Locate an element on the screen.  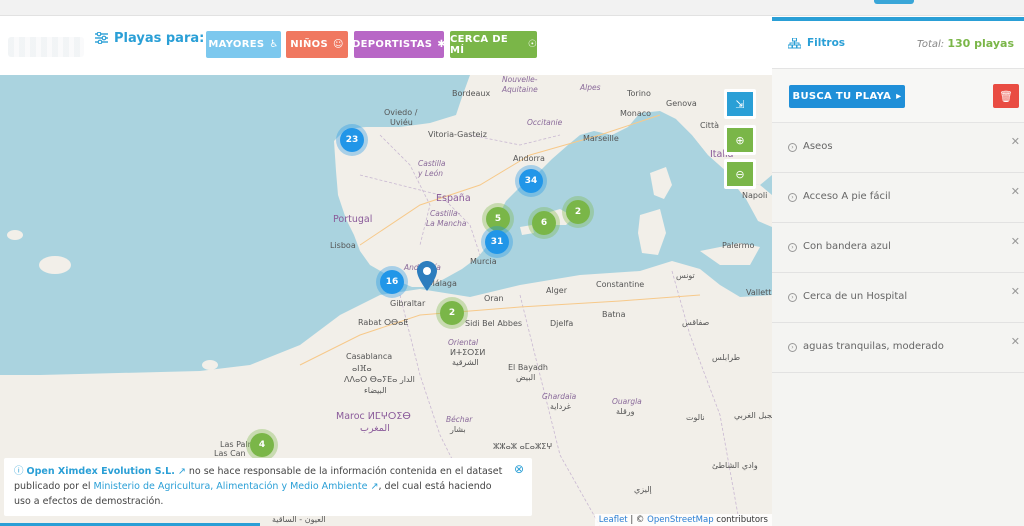
filter-item-acceso: › Acceso A pie fácil ✕ is located at coordinates (898, 198).